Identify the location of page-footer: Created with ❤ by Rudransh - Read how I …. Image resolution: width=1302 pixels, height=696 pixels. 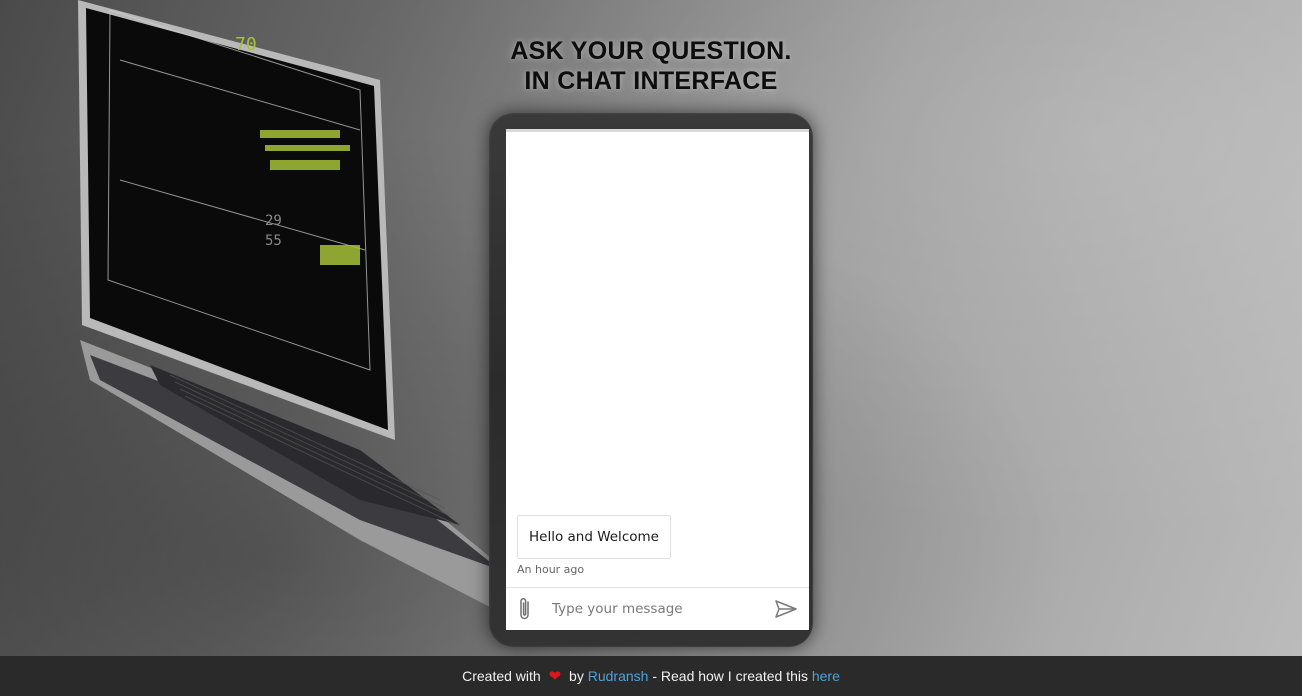
(651, 676).